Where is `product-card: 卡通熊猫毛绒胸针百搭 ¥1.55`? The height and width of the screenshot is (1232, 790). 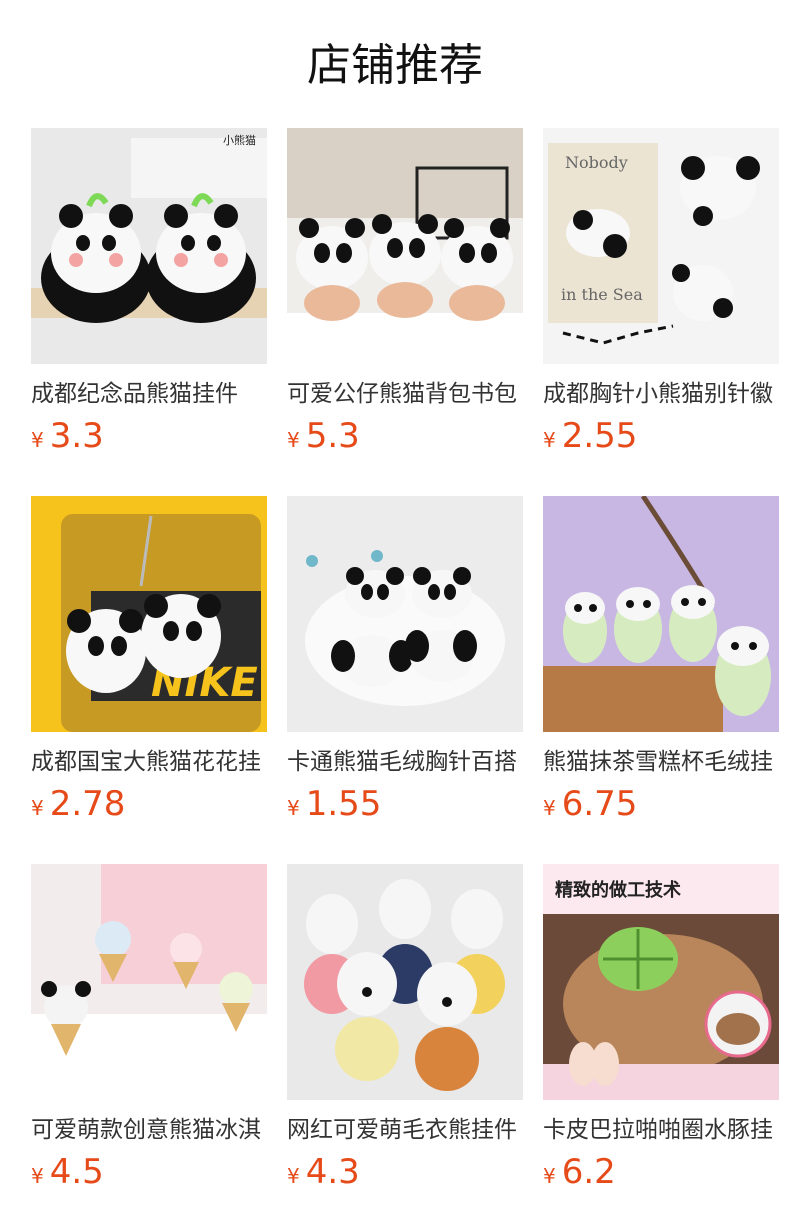
product-card: 卡通熊猫毛绒胸针百搭 ¥1.55 is located at coordinates (405, 680).